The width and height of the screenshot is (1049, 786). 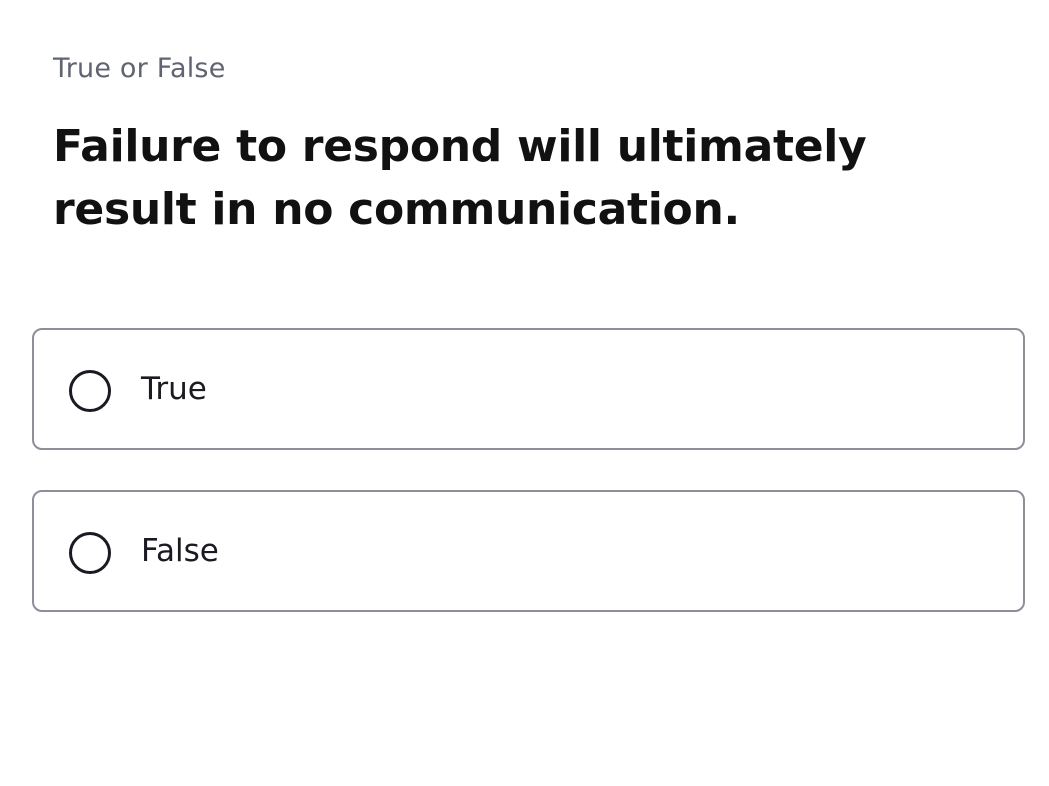 I want to click on option-false: False, so click(x=528, y=551).